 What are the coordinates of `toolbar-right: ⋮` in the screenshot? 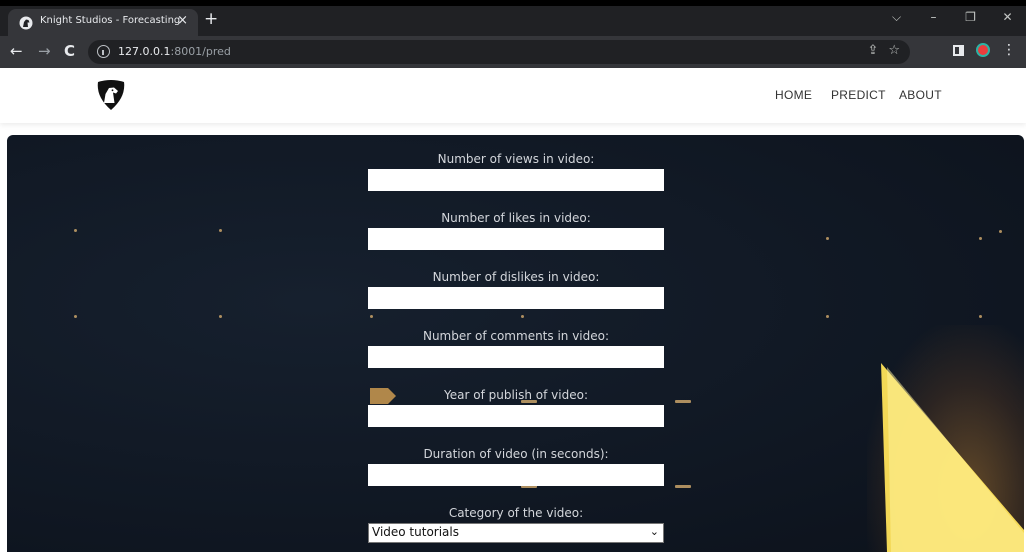 It's located at (984, 50).